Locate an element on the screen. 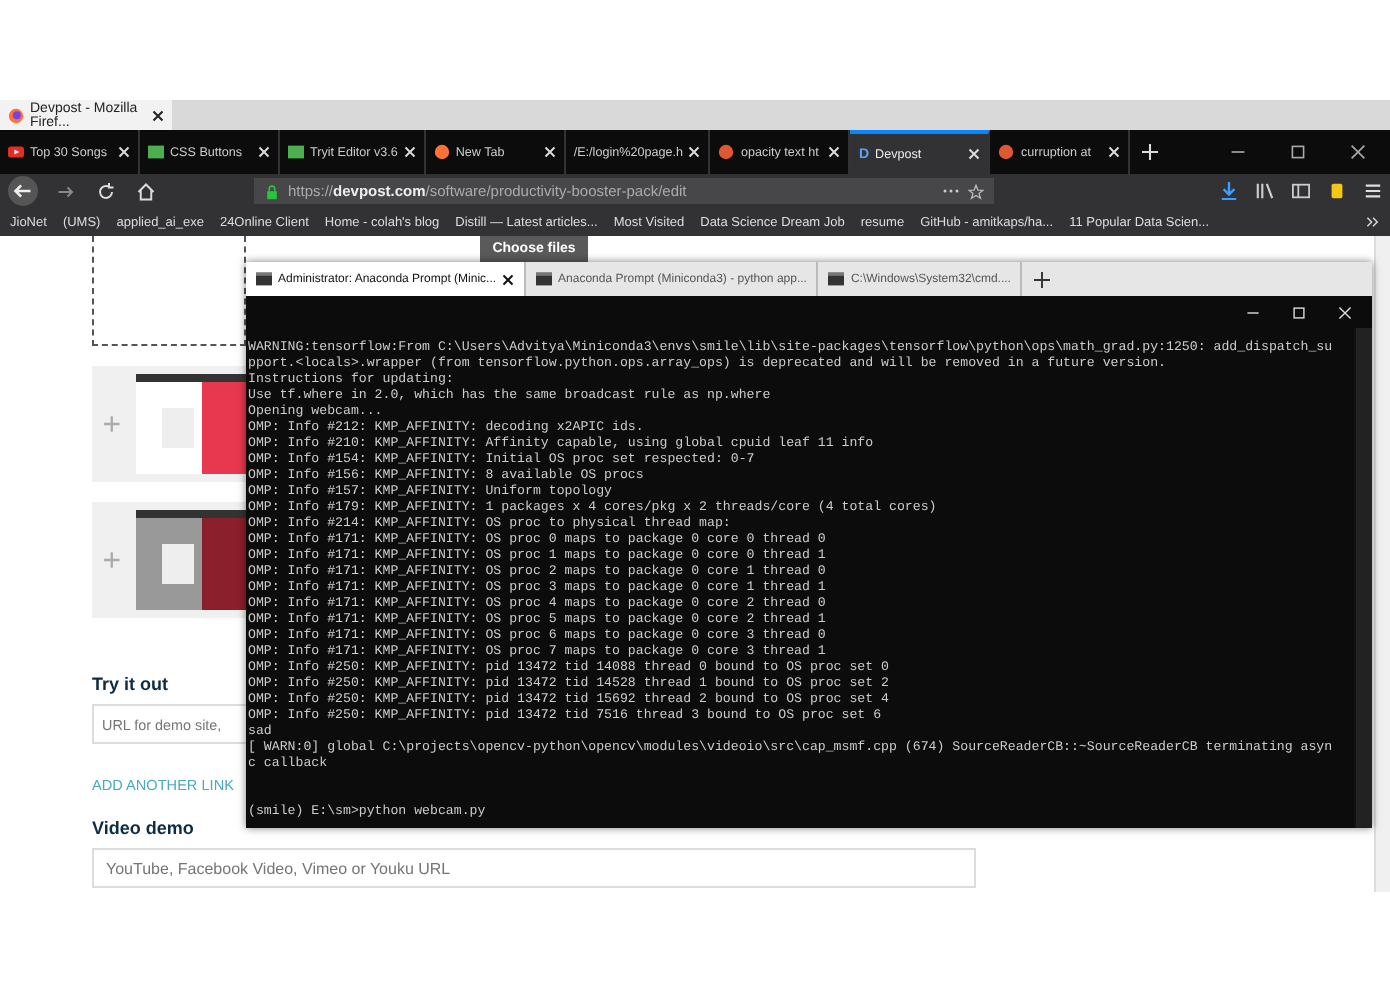 This screenshot has width=1390, height=988. play-icon is located at coordinates (16, 152).